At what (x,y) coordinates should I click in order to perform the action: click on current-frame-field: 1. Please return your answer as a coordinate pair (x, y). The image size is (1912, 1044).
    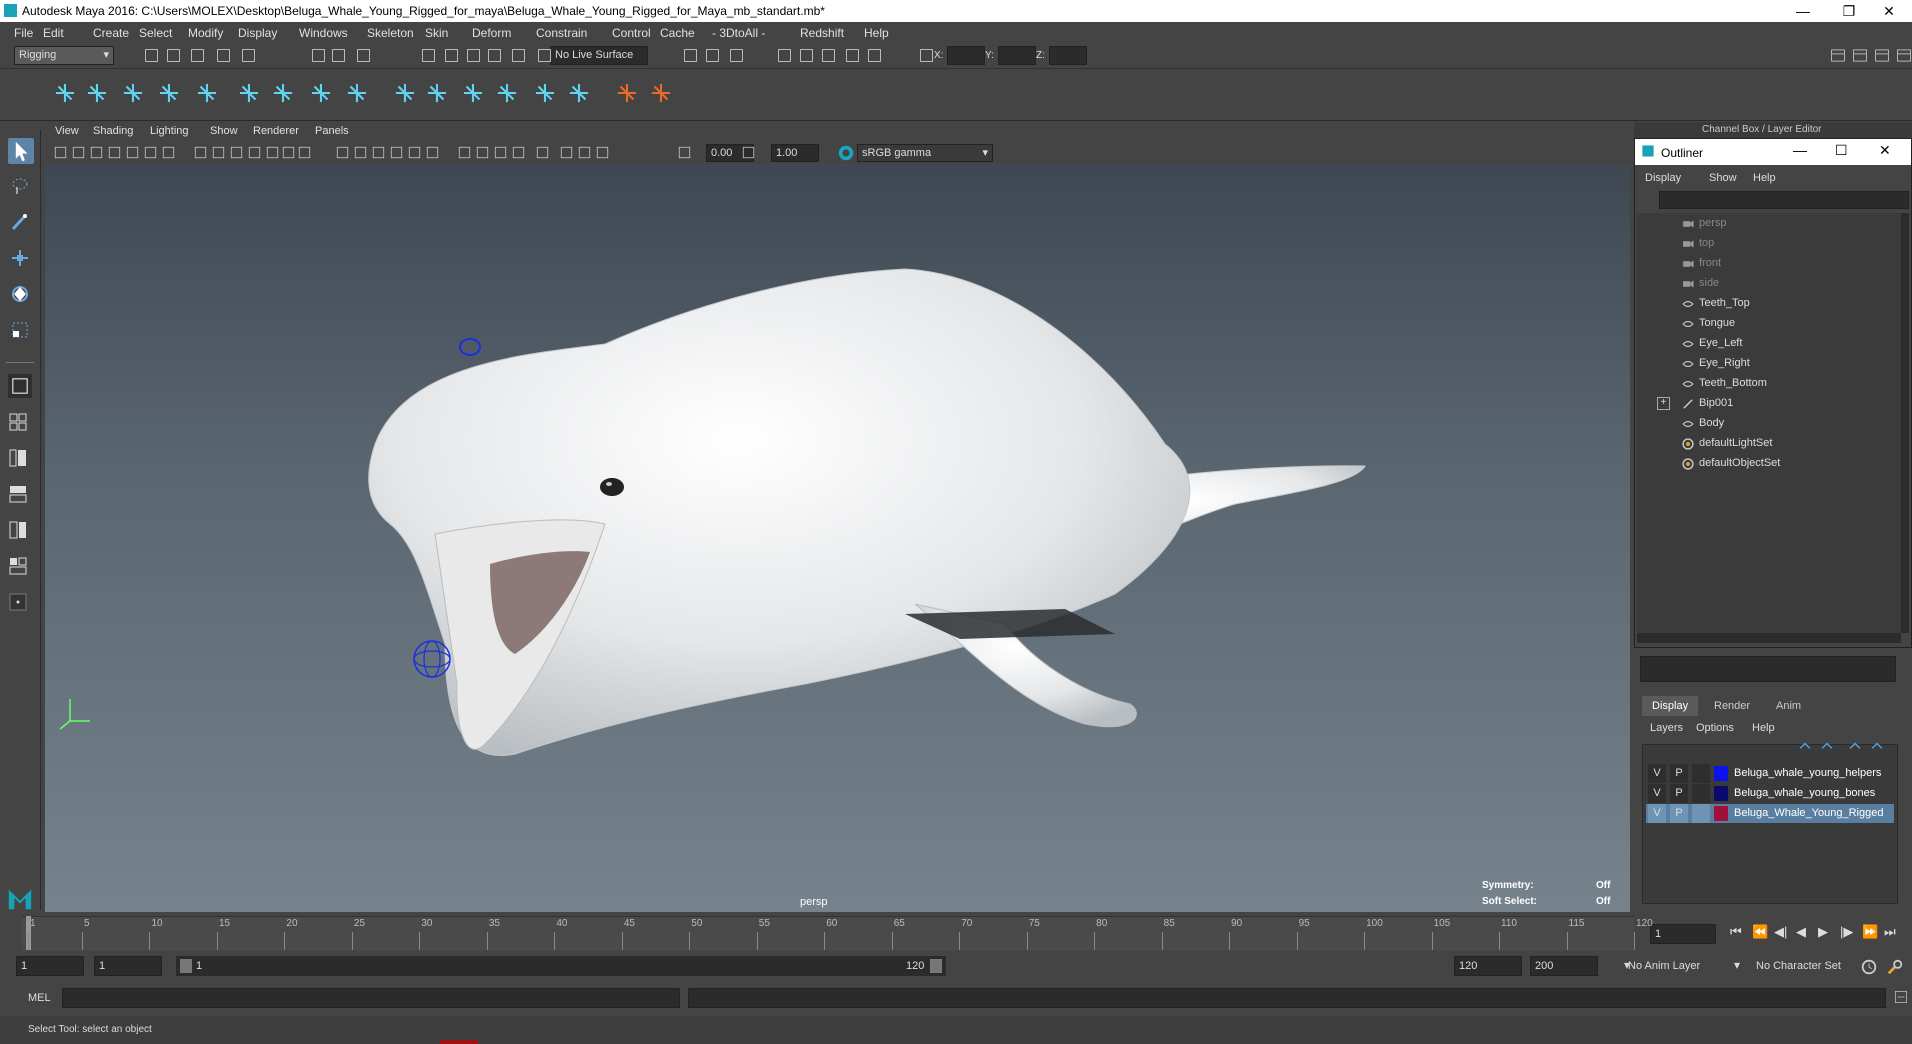
    Looking at the image, I should click on (1683, 934).